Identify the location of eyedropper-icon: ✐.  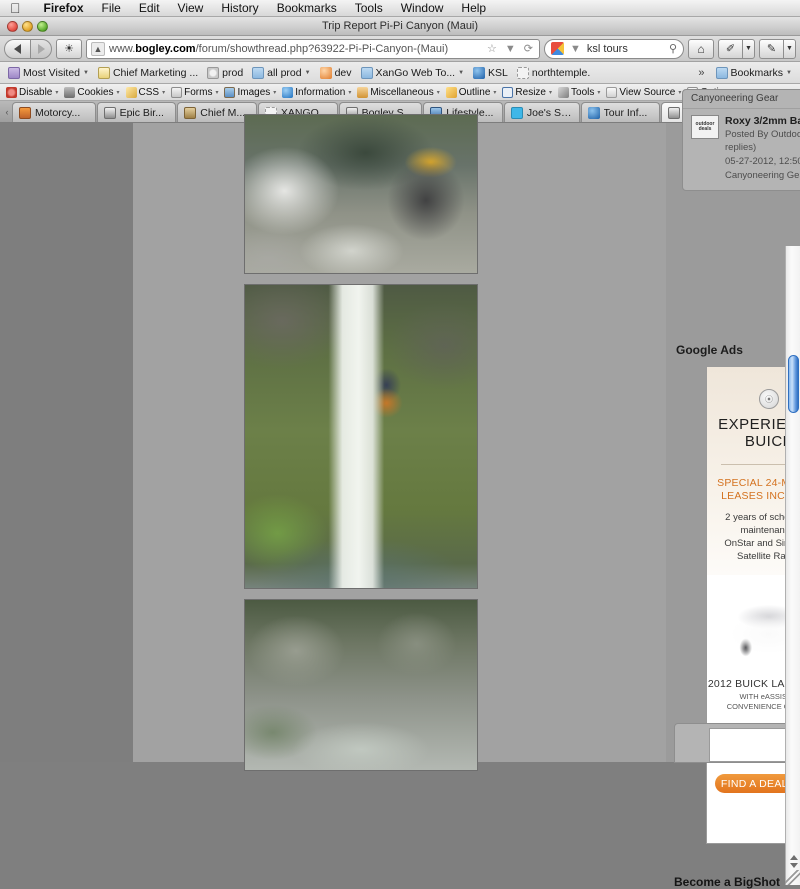
(730, 49).